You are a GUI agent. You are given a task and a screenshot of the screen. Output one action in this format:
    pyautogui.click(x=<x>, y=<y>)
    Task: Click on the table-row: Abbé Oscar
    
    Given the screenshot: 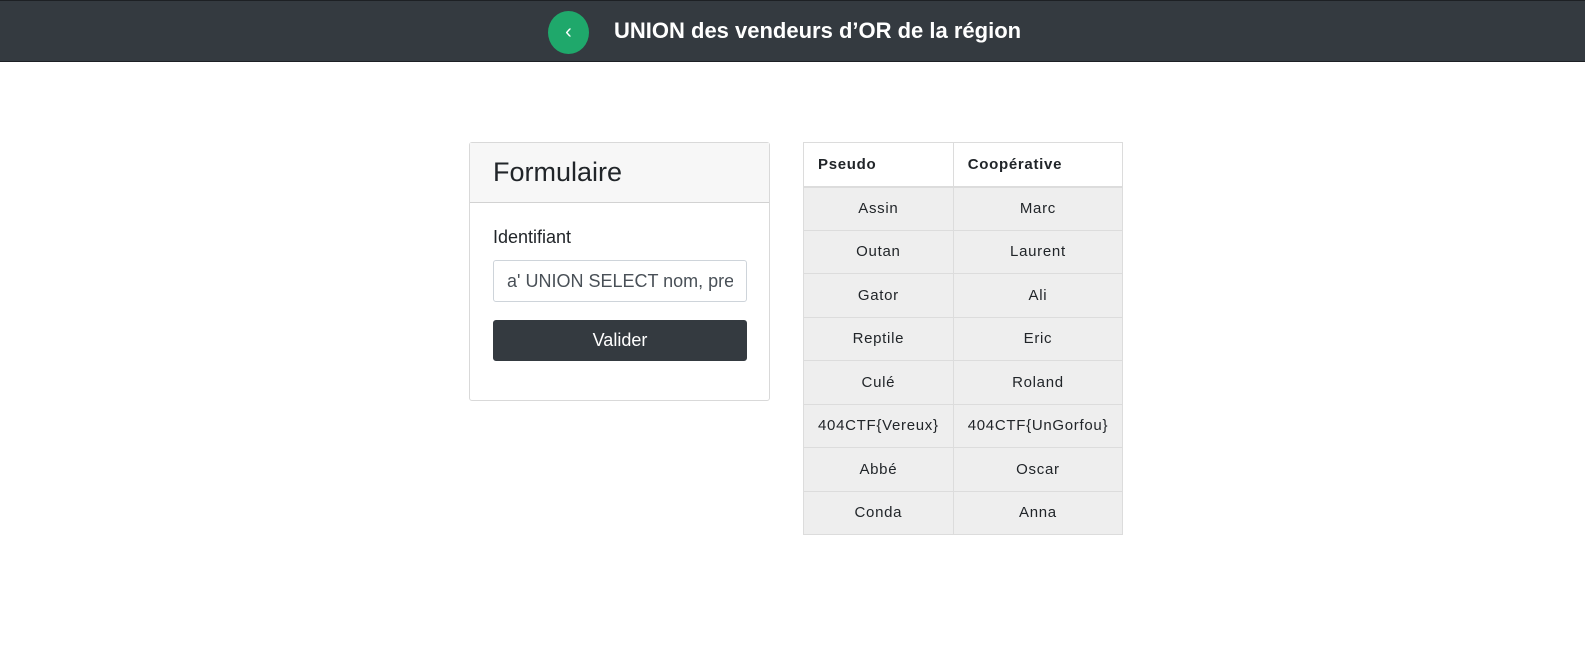 What is the action you would take?
    pyautogui.click(x=963, y=469)
    